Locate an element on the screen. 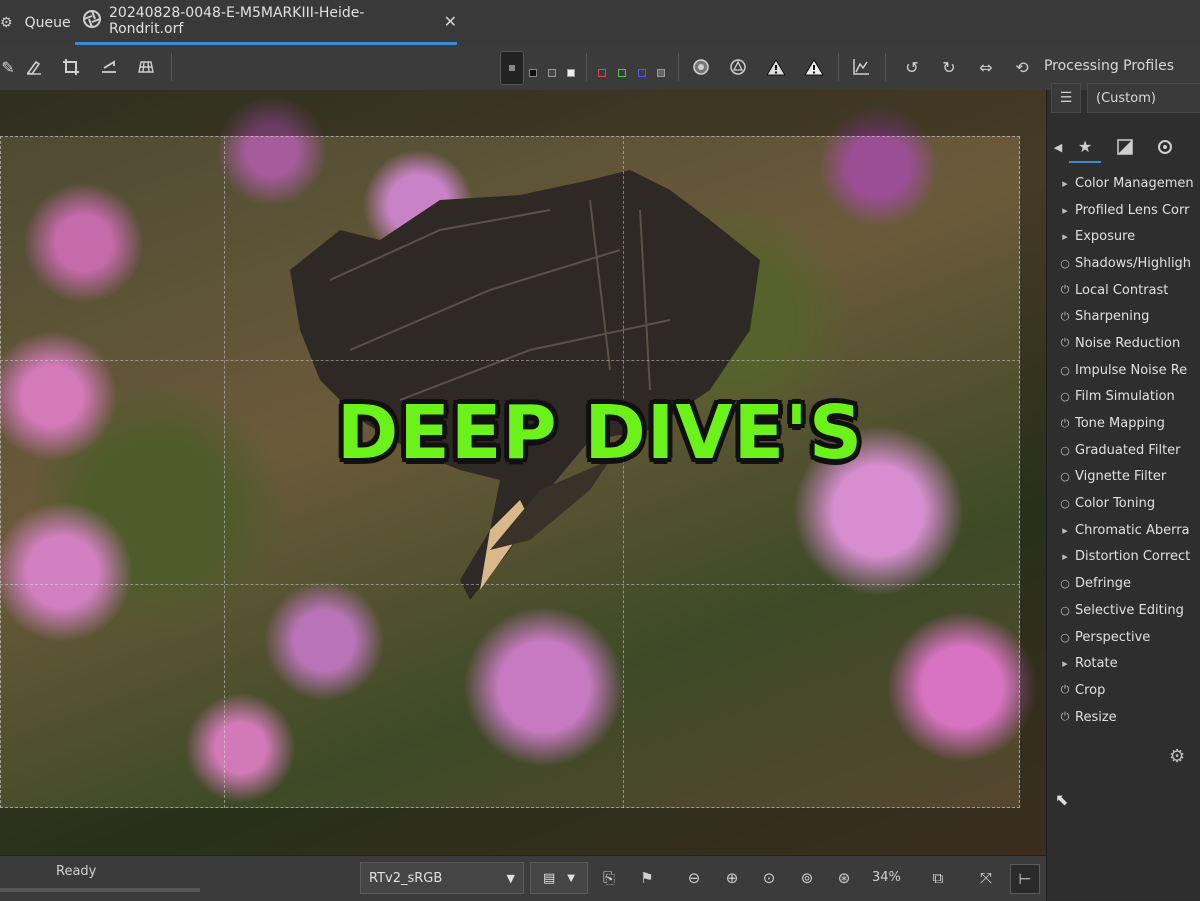 This screenshot has width=1200, height=901. editor-toolbar: ✎ ↺ ↻ ⇔ ⟲ Processing Profiles is located at coordinates (600, 68).